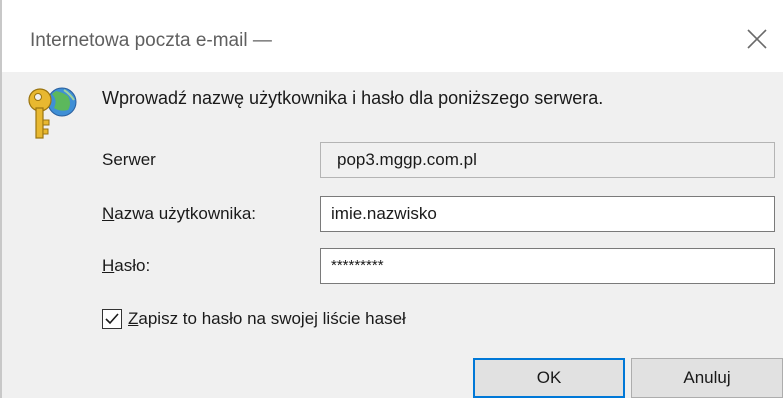 This screenshot has height=398, width=783. Describe the element at coordinates (185, 213) in the screenshot. I see `username-label-rest: azwa użytkownika:` at that location.